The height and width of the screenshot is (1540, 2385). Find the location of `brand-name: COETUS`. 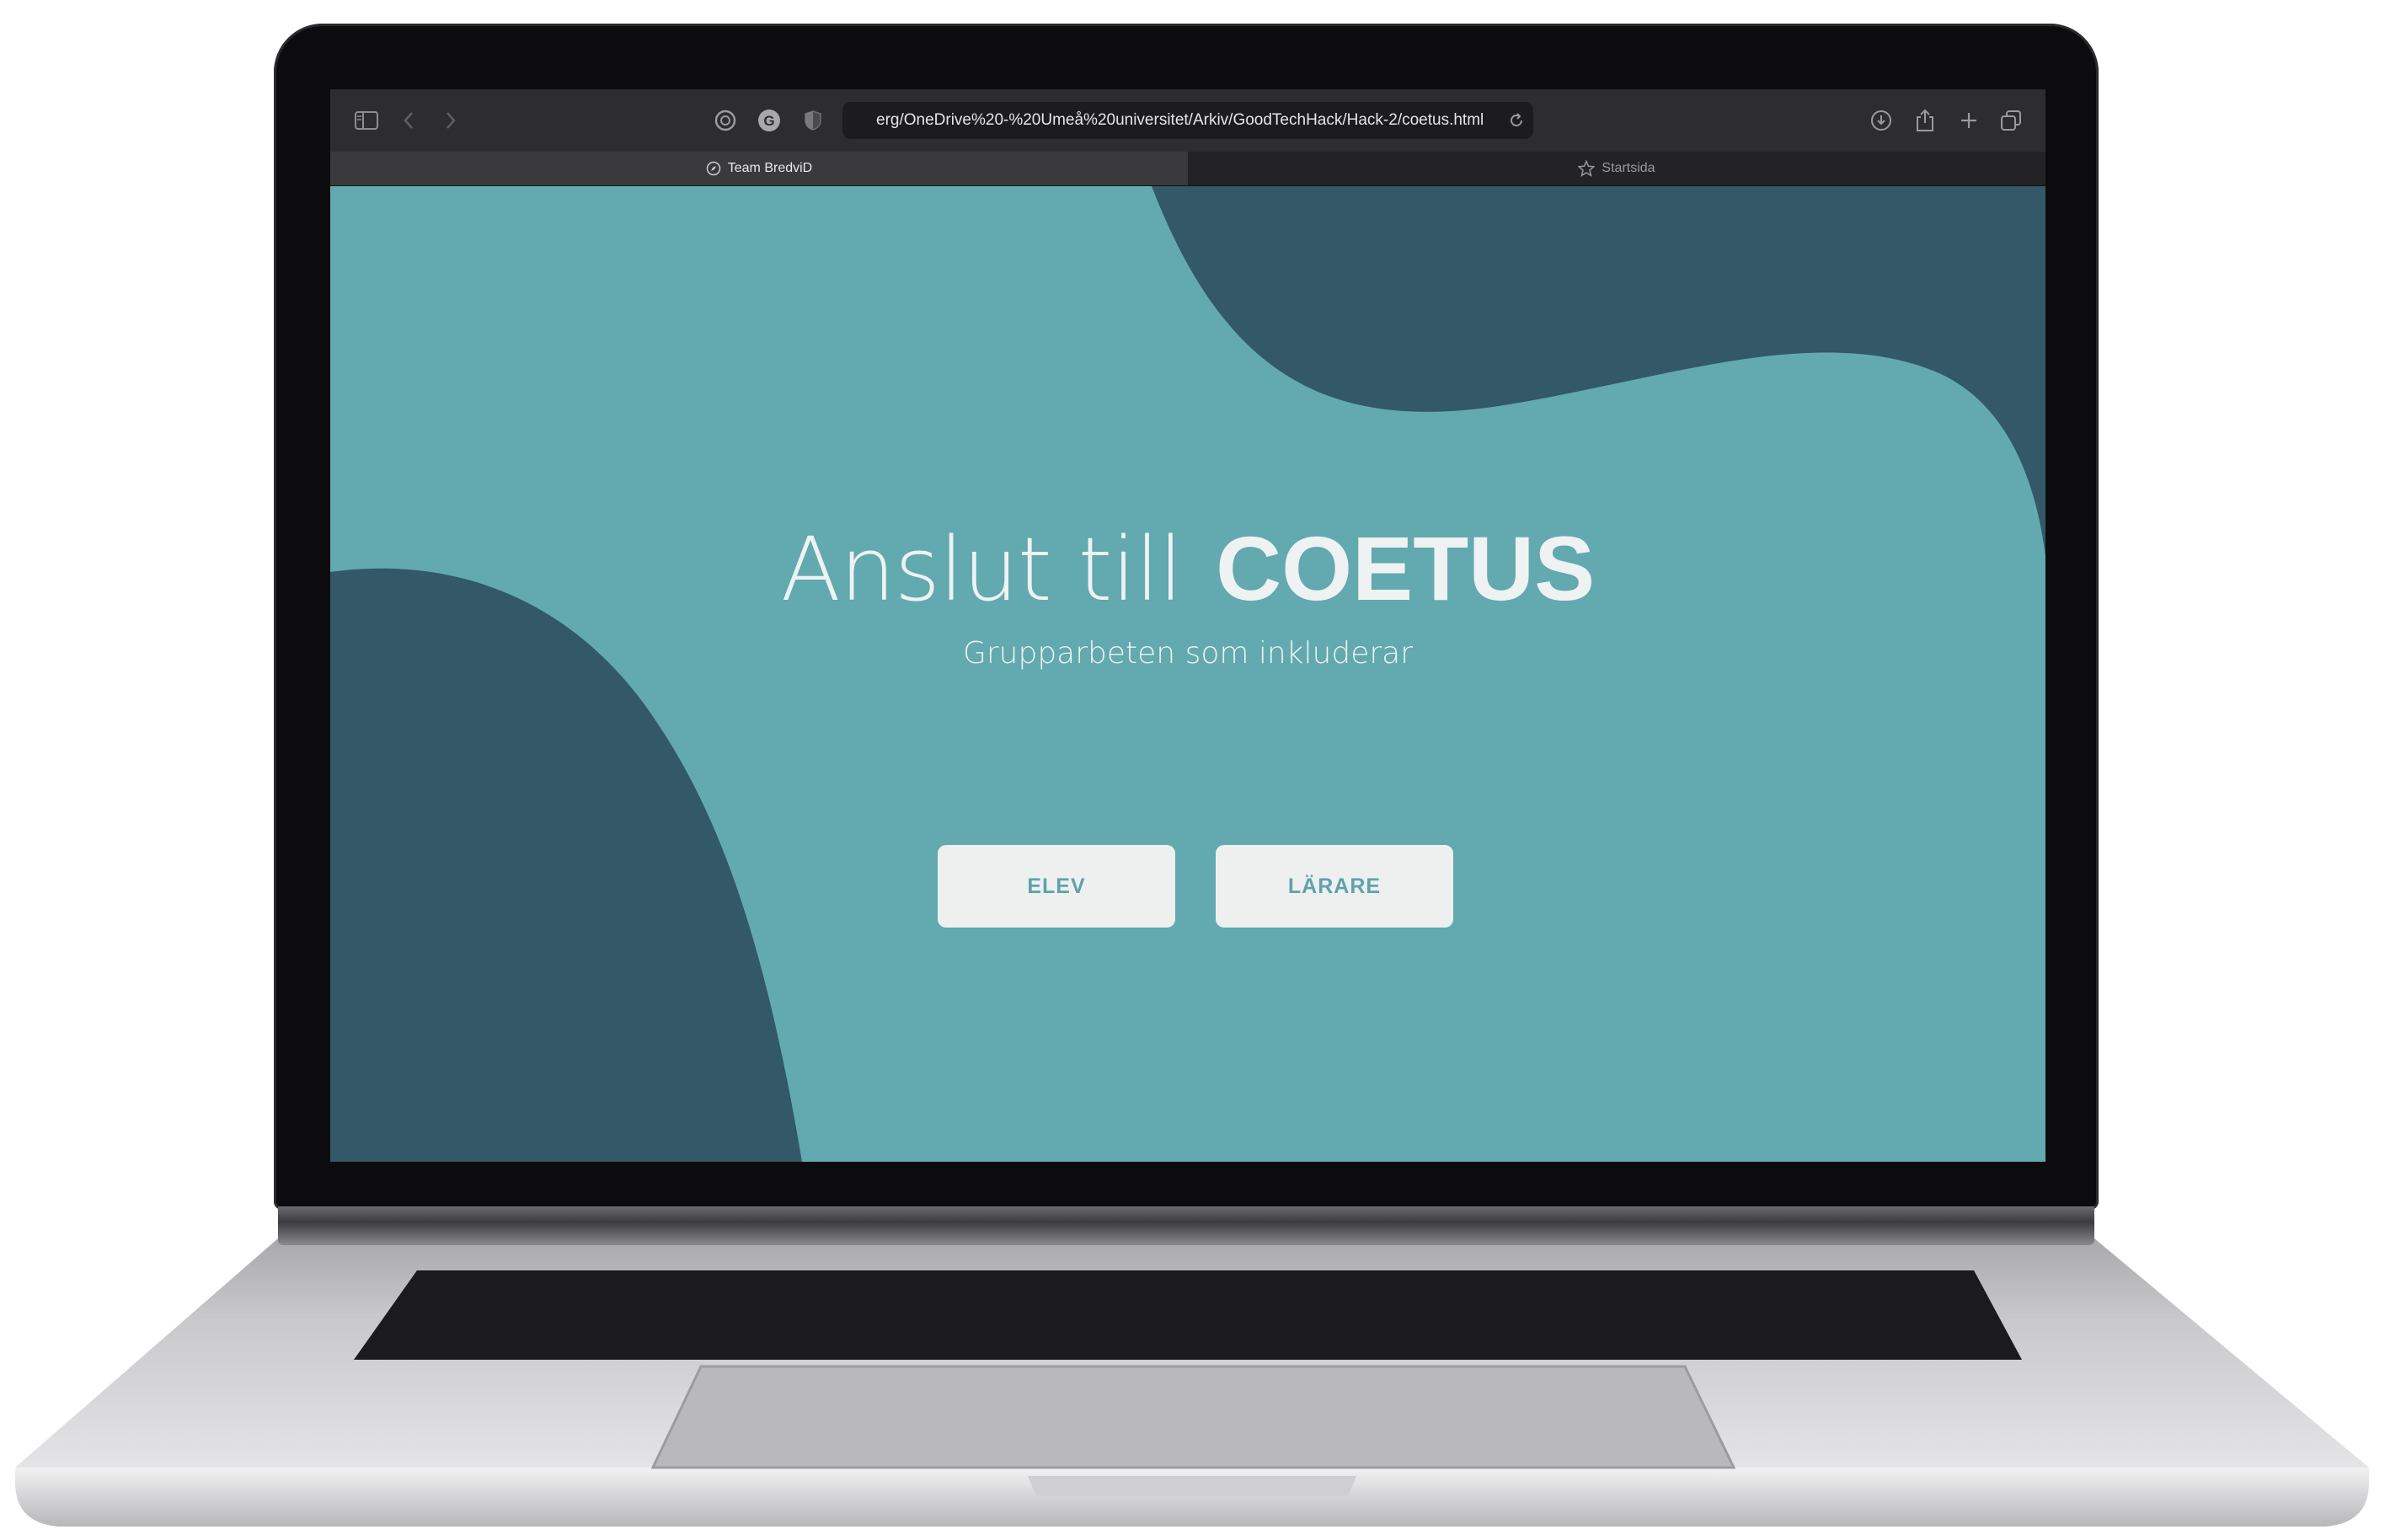

brand-name: COETUS is located at coordinates (1406, 568).